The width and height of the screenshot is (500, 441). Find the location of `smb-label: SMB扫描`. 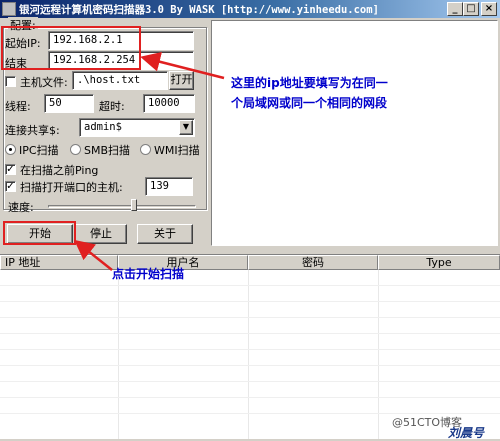

smb-label: SMB扫描 is located at coordinates (107, 150).